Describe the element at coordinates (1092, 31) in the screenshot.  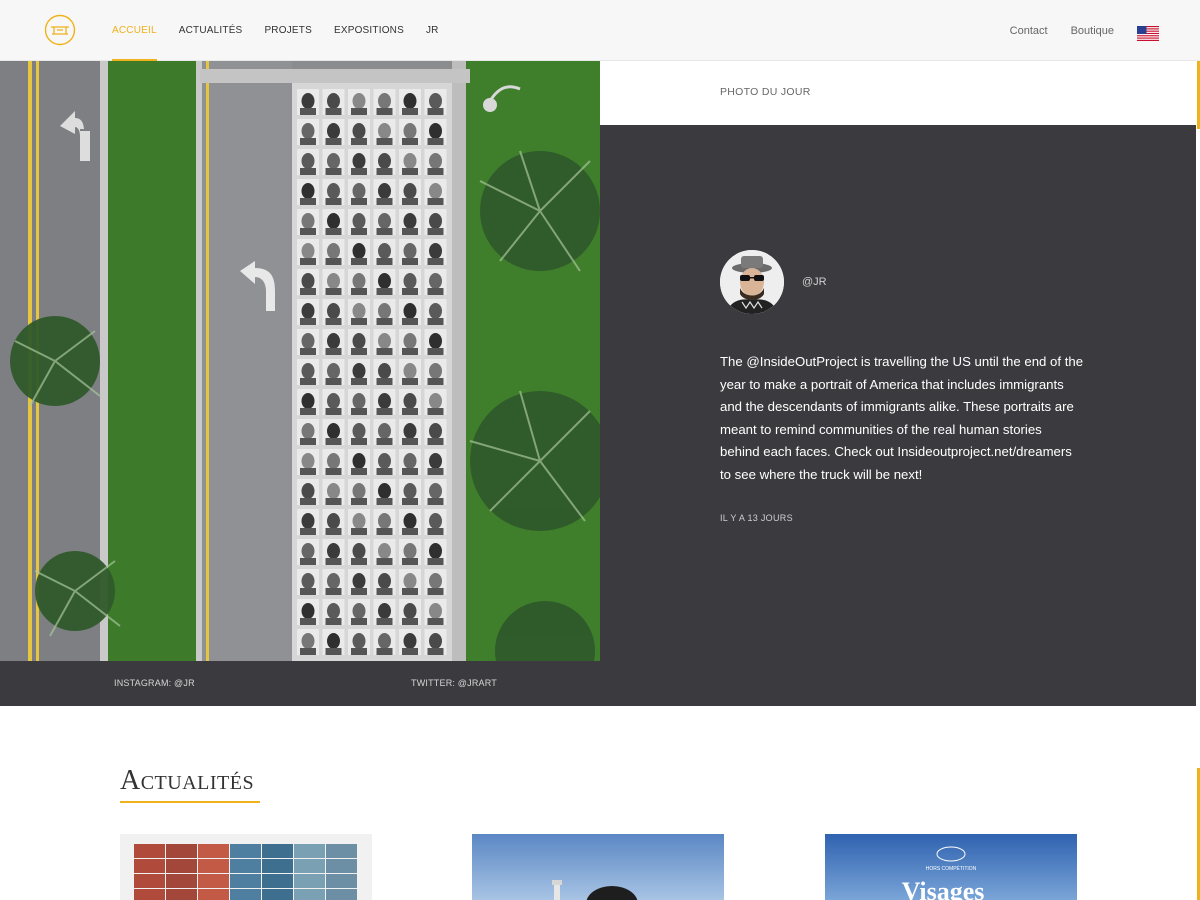
I see `shop-link: Boutique` at that location.